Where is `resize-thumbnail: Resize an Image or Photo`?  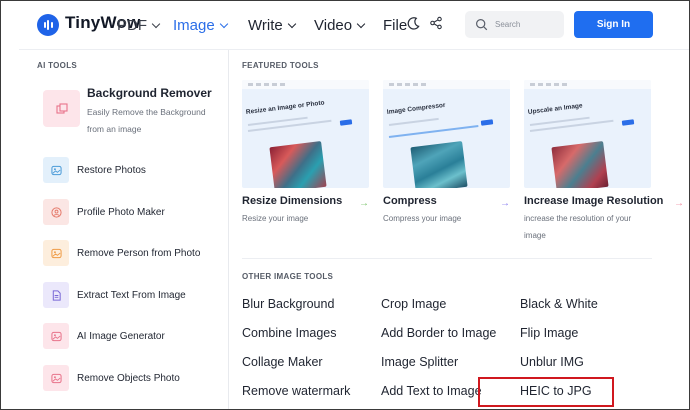
resize-thumbnail: Resize an Image or Photo is located at coordinates (305, 134).